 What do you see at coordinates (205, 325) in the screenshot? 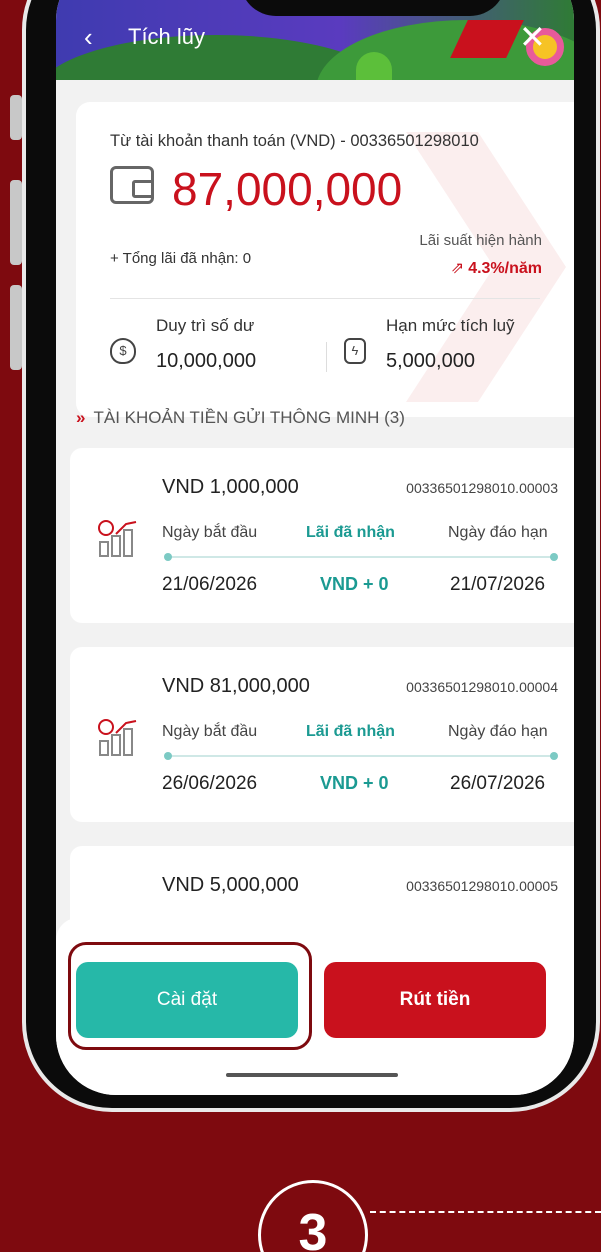
I see `maintain-balance-label: Duy trì số dư` at bounding box center [205, 325].